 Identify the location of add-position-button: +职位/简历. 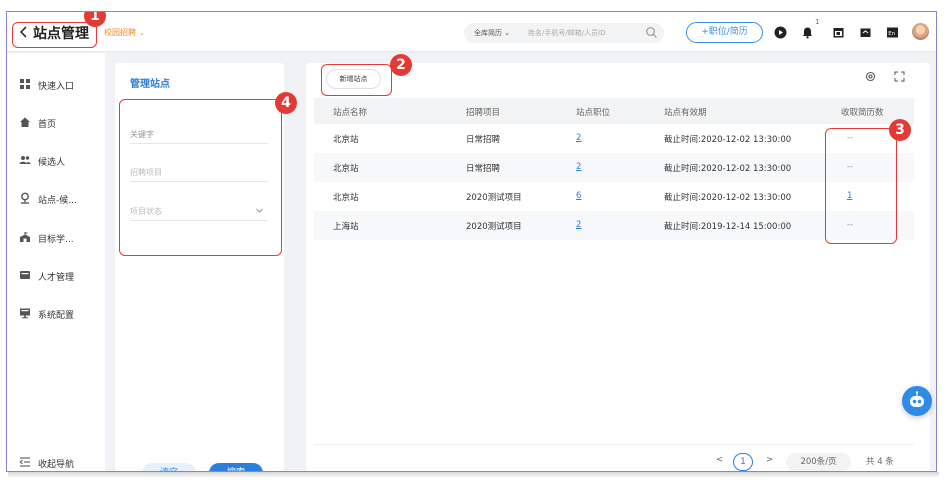
(724, 32).